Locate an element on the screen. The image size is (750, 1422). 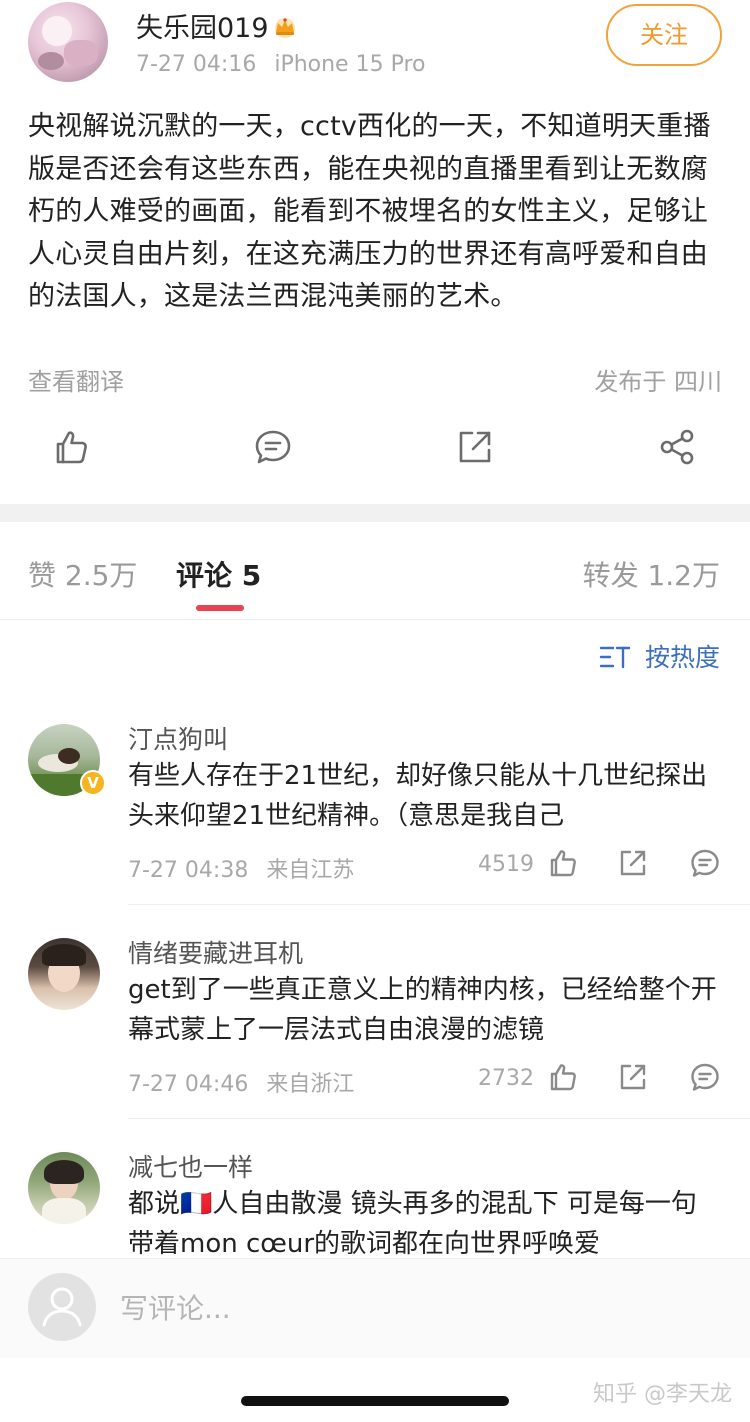
comment-location: 来自浙江 is located at coordinates (310, 1084).